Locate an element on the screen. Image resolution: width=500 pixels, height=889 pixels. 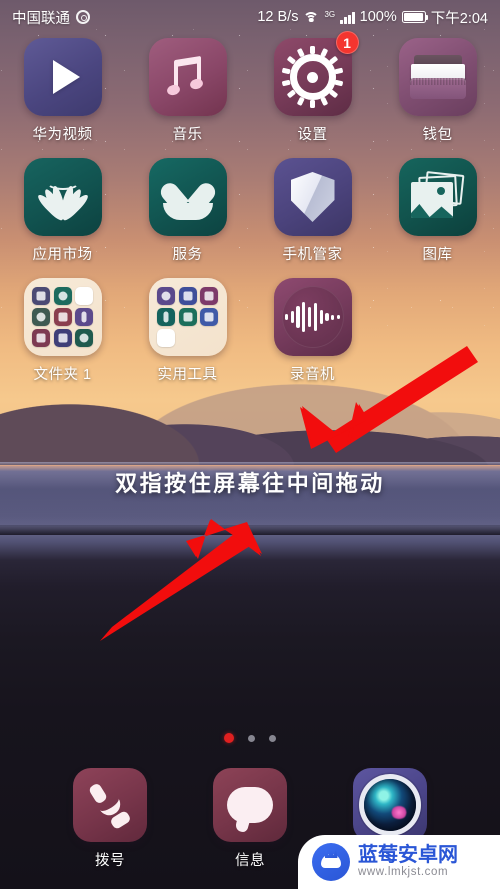
page-indicator is located at coordinates (250, 738).